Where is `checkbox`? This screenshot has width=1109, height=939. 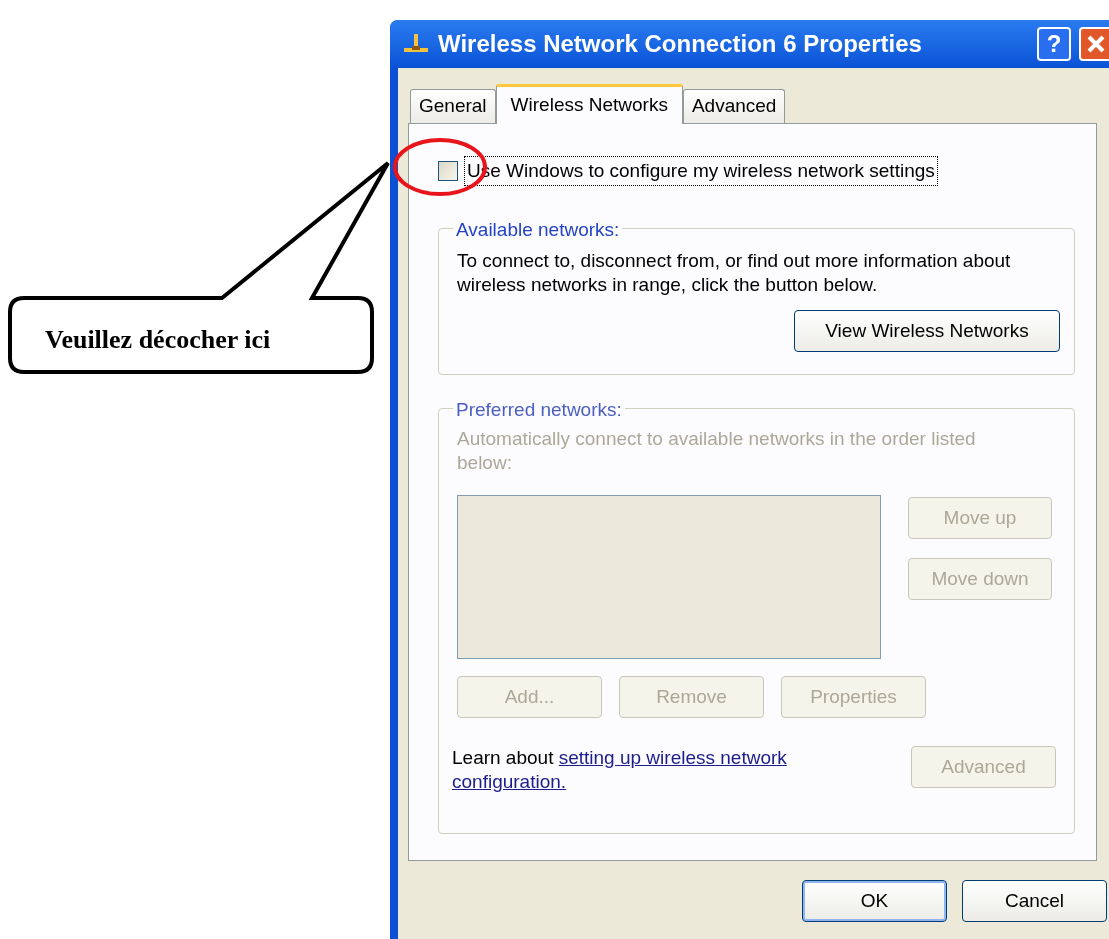 checkbox is located at coordinates (448, 171).